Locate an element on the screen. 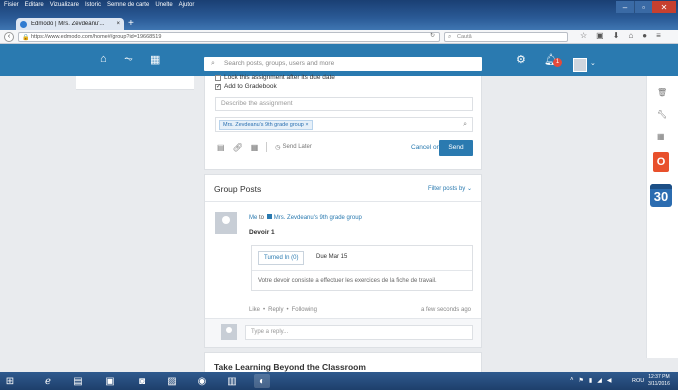 The height and width of the screenshot is (390, 678). clock-date: 3/11/2016 is located at coordinates (659, 384).